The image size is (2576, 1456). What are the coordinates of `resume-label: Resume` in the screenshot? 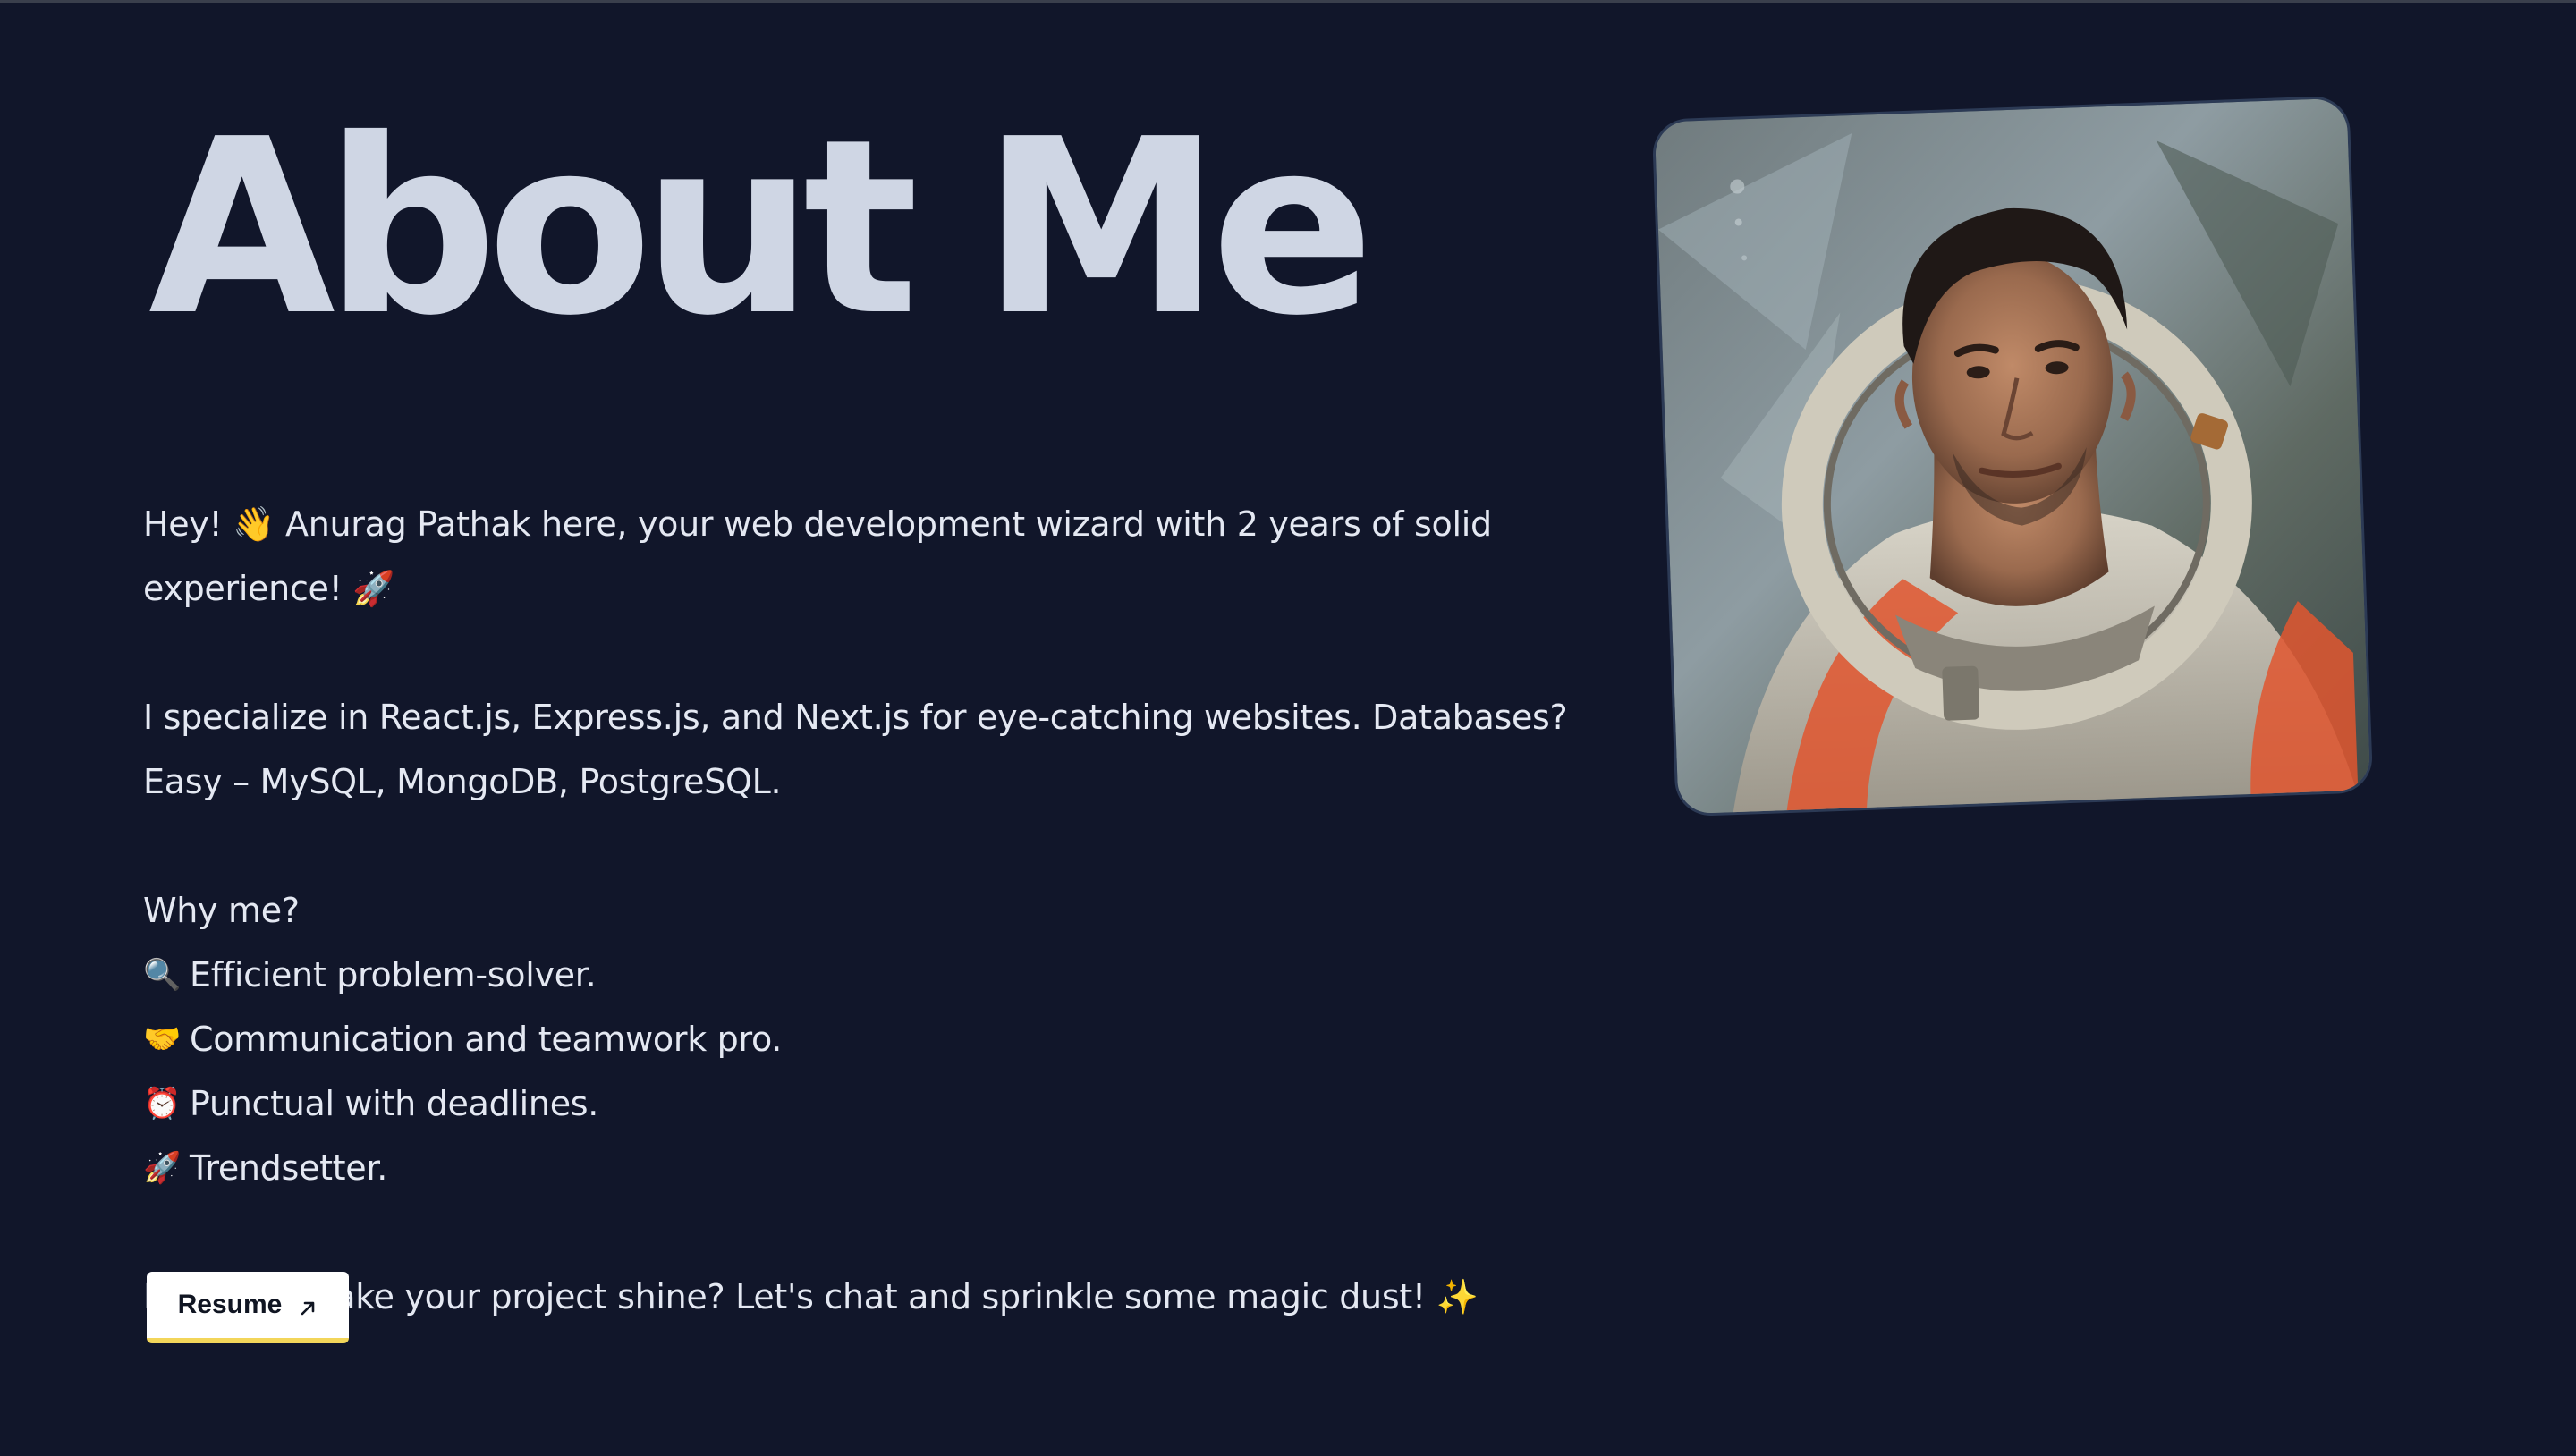 It's located at (230, 1304).